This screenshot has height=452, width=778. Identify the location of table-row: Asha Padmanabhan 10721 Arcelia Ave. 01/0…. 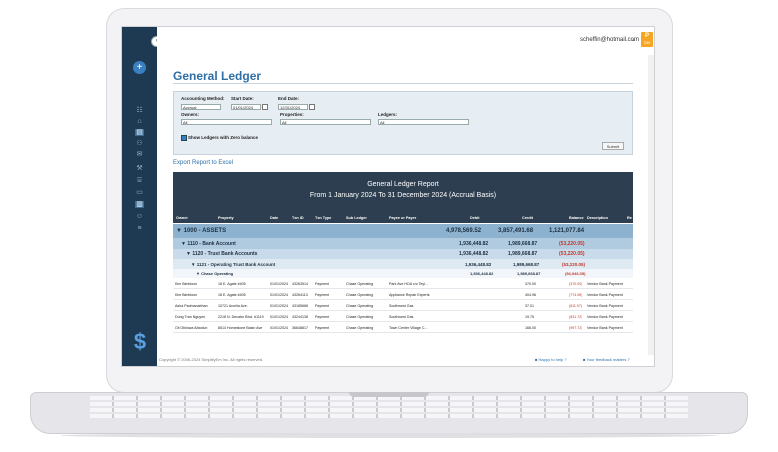
(403, 305).